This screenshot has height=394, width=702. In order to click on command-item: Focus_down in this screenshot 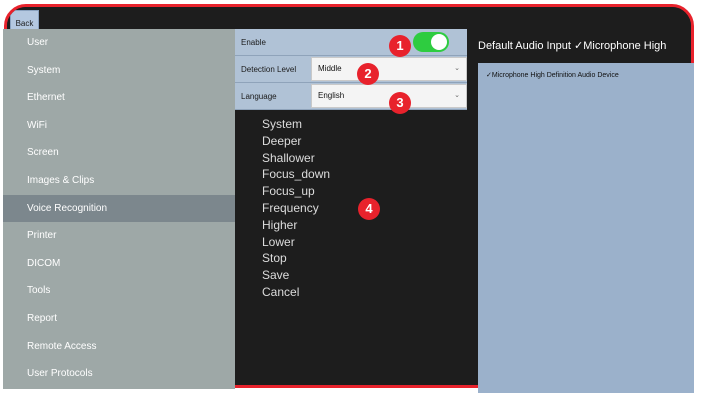, I will do `click(296, 174)`.